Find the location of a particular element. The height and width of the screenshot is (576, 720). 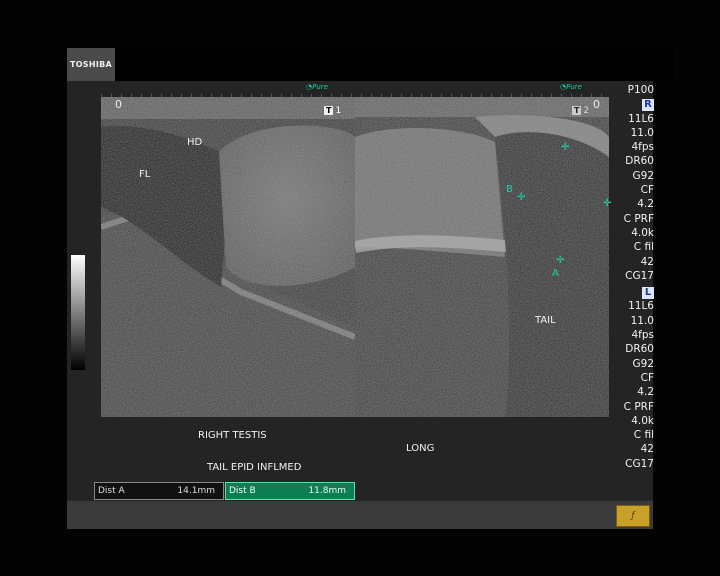

label-hd: HD is located at coordinates (195, 142).